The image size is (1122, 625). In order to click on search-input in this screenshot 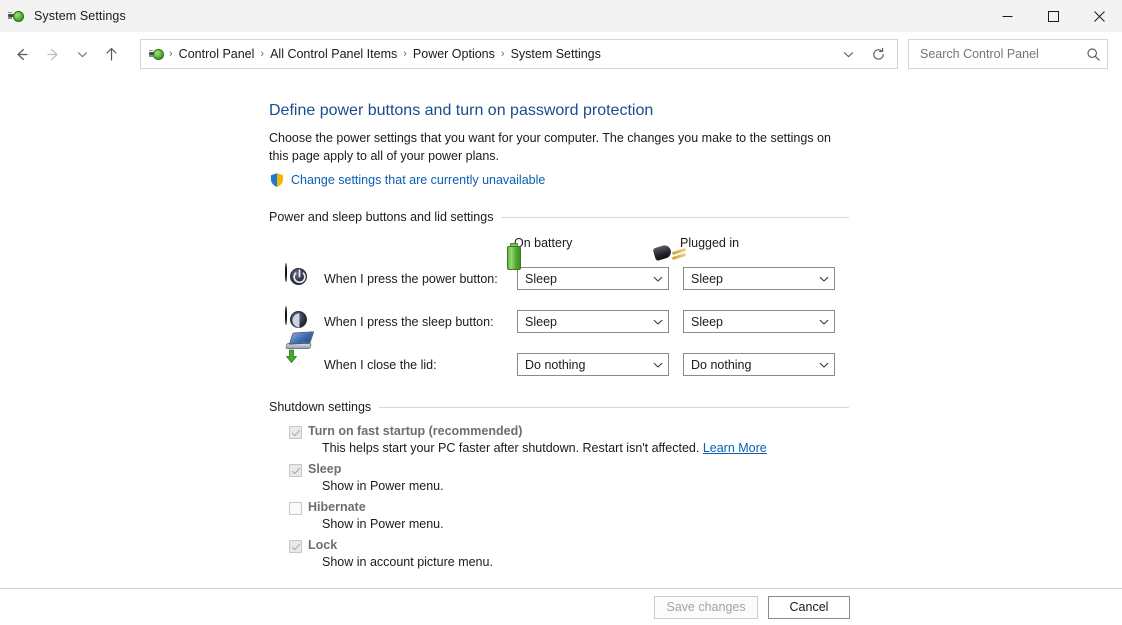, I will do `click(1002, 54)`.